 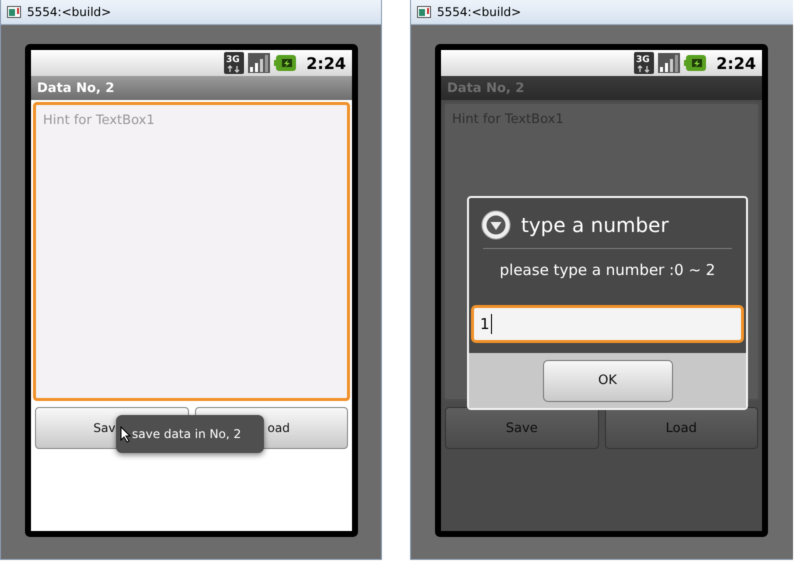 What do you see at coordinates (491, 324) in the screenshot?
I see `text-cursor` at bounding box center [491, 324].